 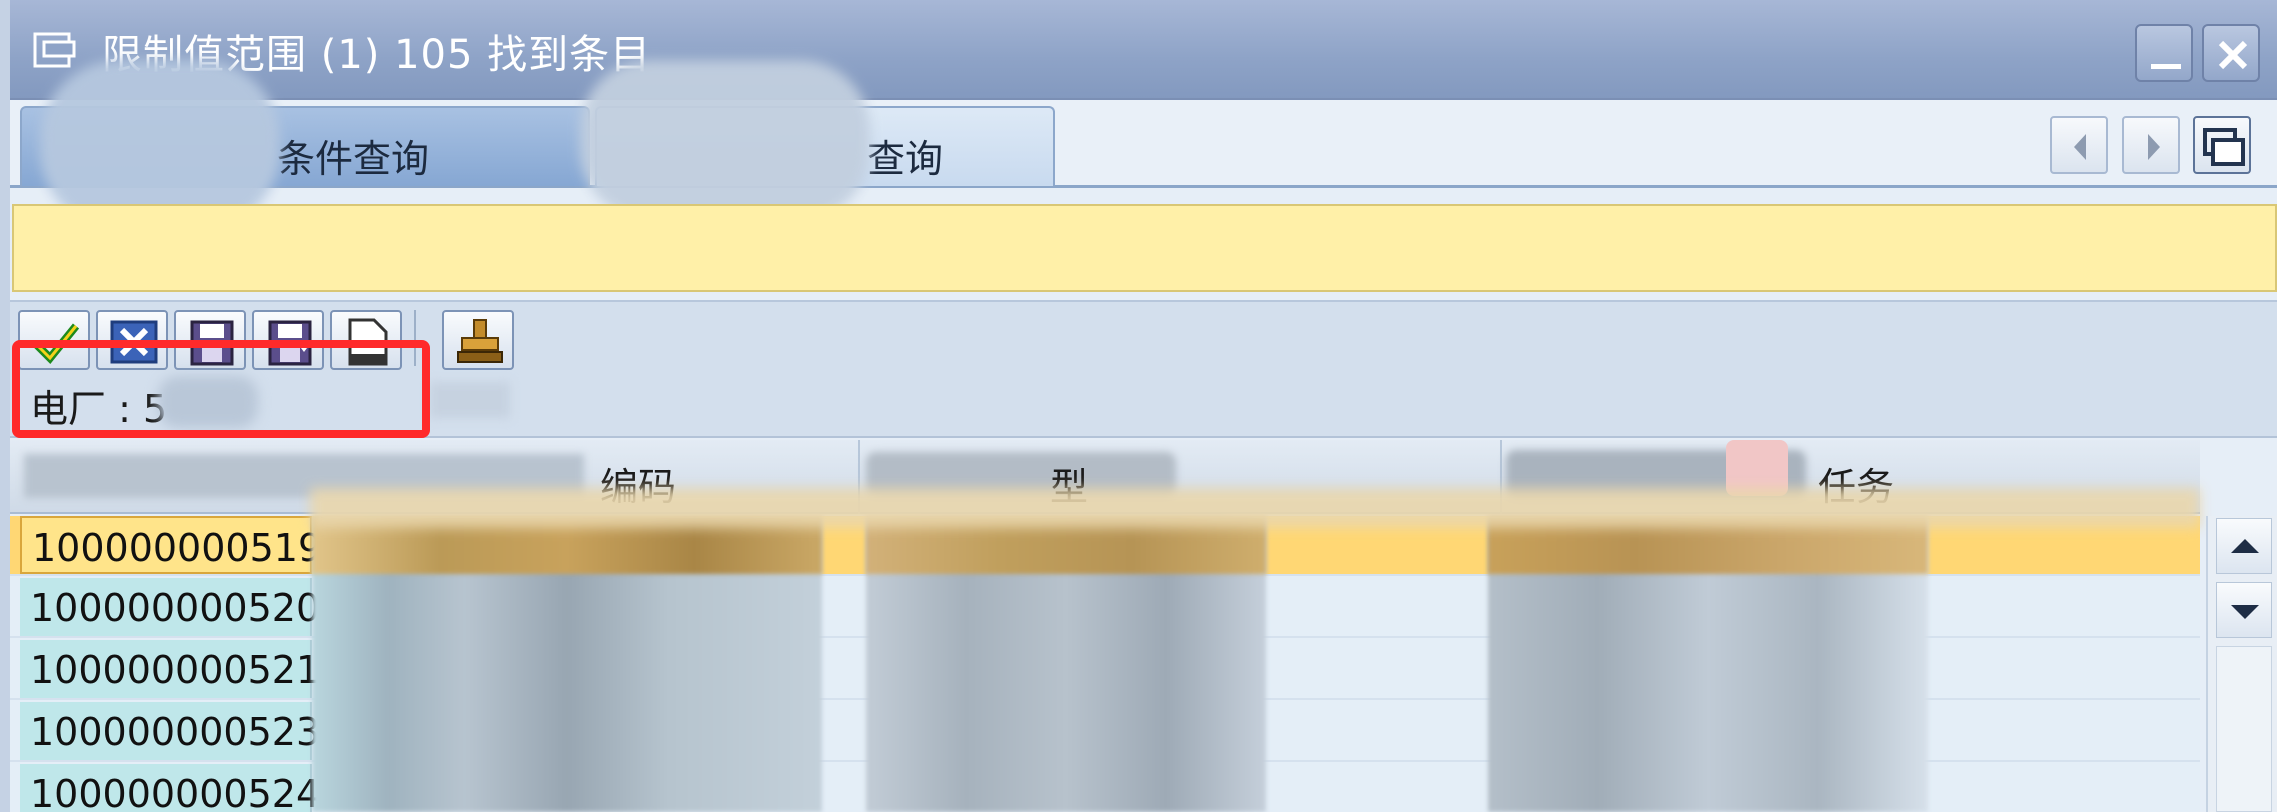 I want to click on minimize-button, so click(x=2164, y=53).